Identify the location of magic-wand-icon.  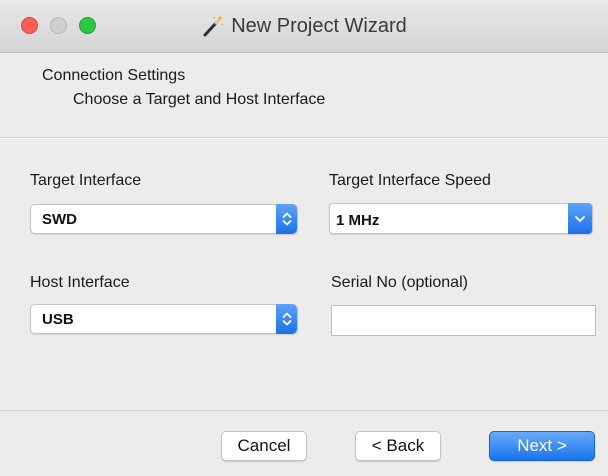
(213, 26).